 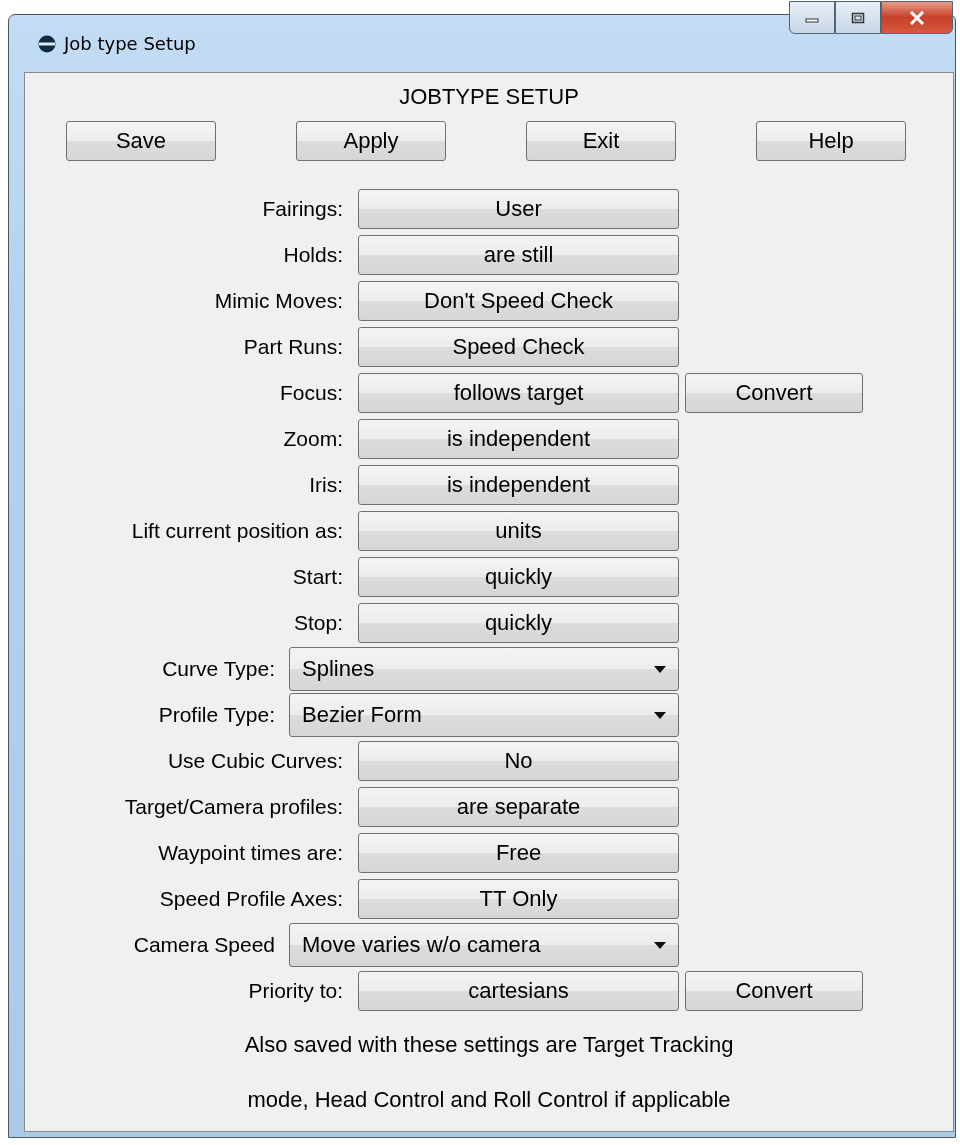 I want to click on dropdown: Move varies w/o camera, so click(x=484, y=945).